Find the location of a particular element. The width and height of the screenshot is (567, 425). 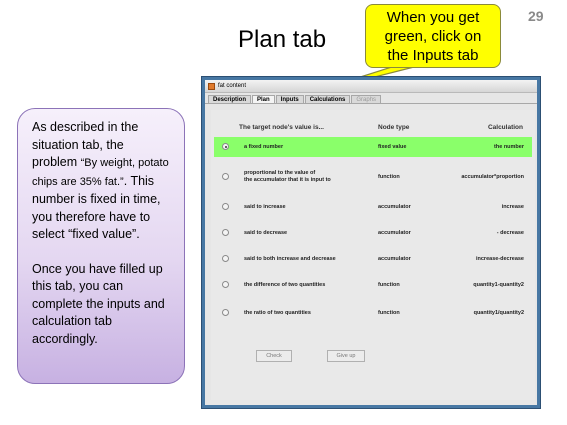

option-calculation: quantity1/quantity2 is located at coordinates (498, 313).